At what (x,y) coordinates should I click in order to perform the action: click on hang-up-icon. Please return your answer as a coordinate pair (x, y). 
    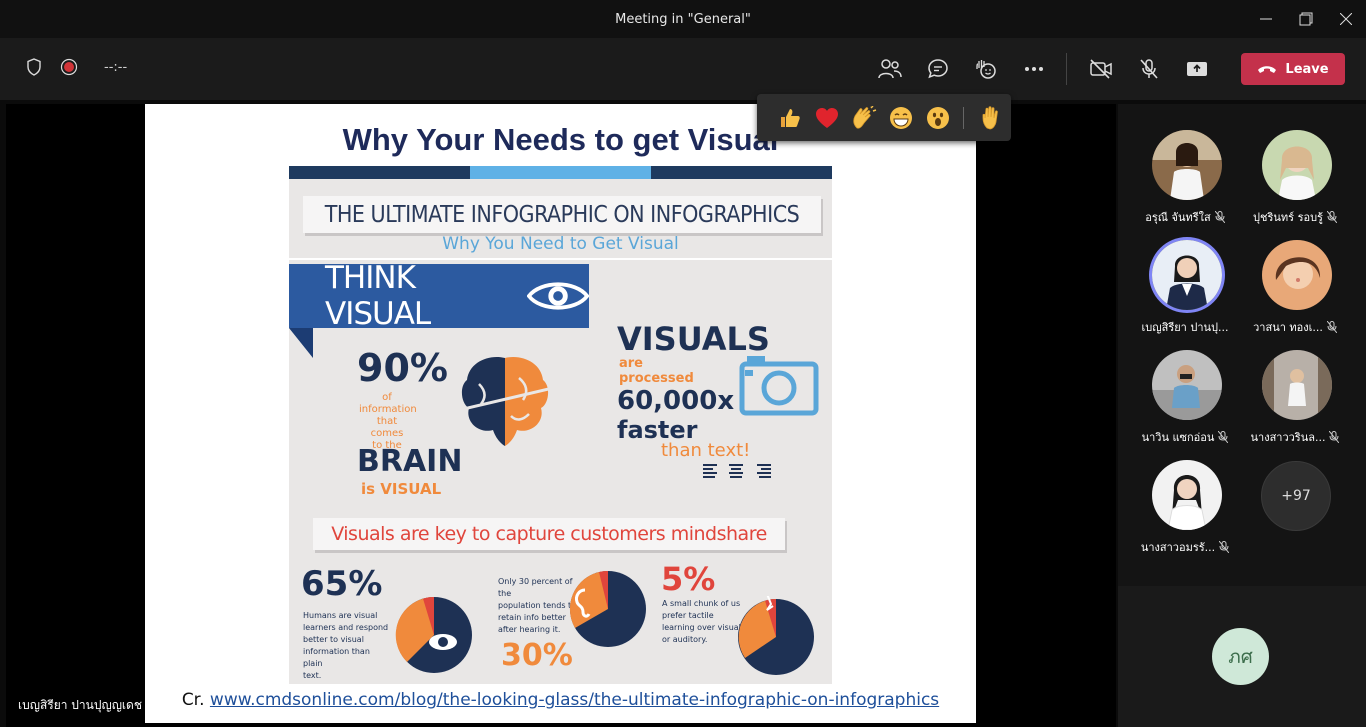
    Looking at the image, I should click on (1267, 69).